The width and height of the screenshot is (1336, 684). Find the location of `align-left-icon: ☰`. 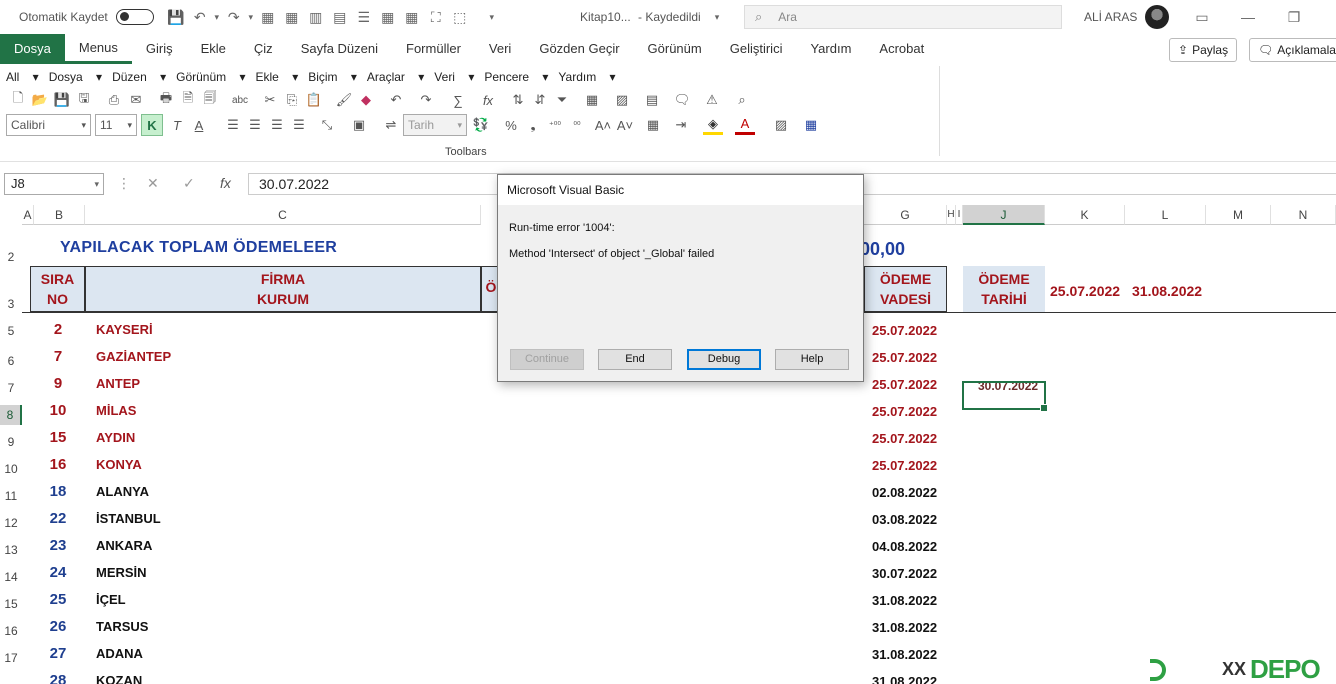

align-left-icon: ☰ is located at coordinates (233, 125).